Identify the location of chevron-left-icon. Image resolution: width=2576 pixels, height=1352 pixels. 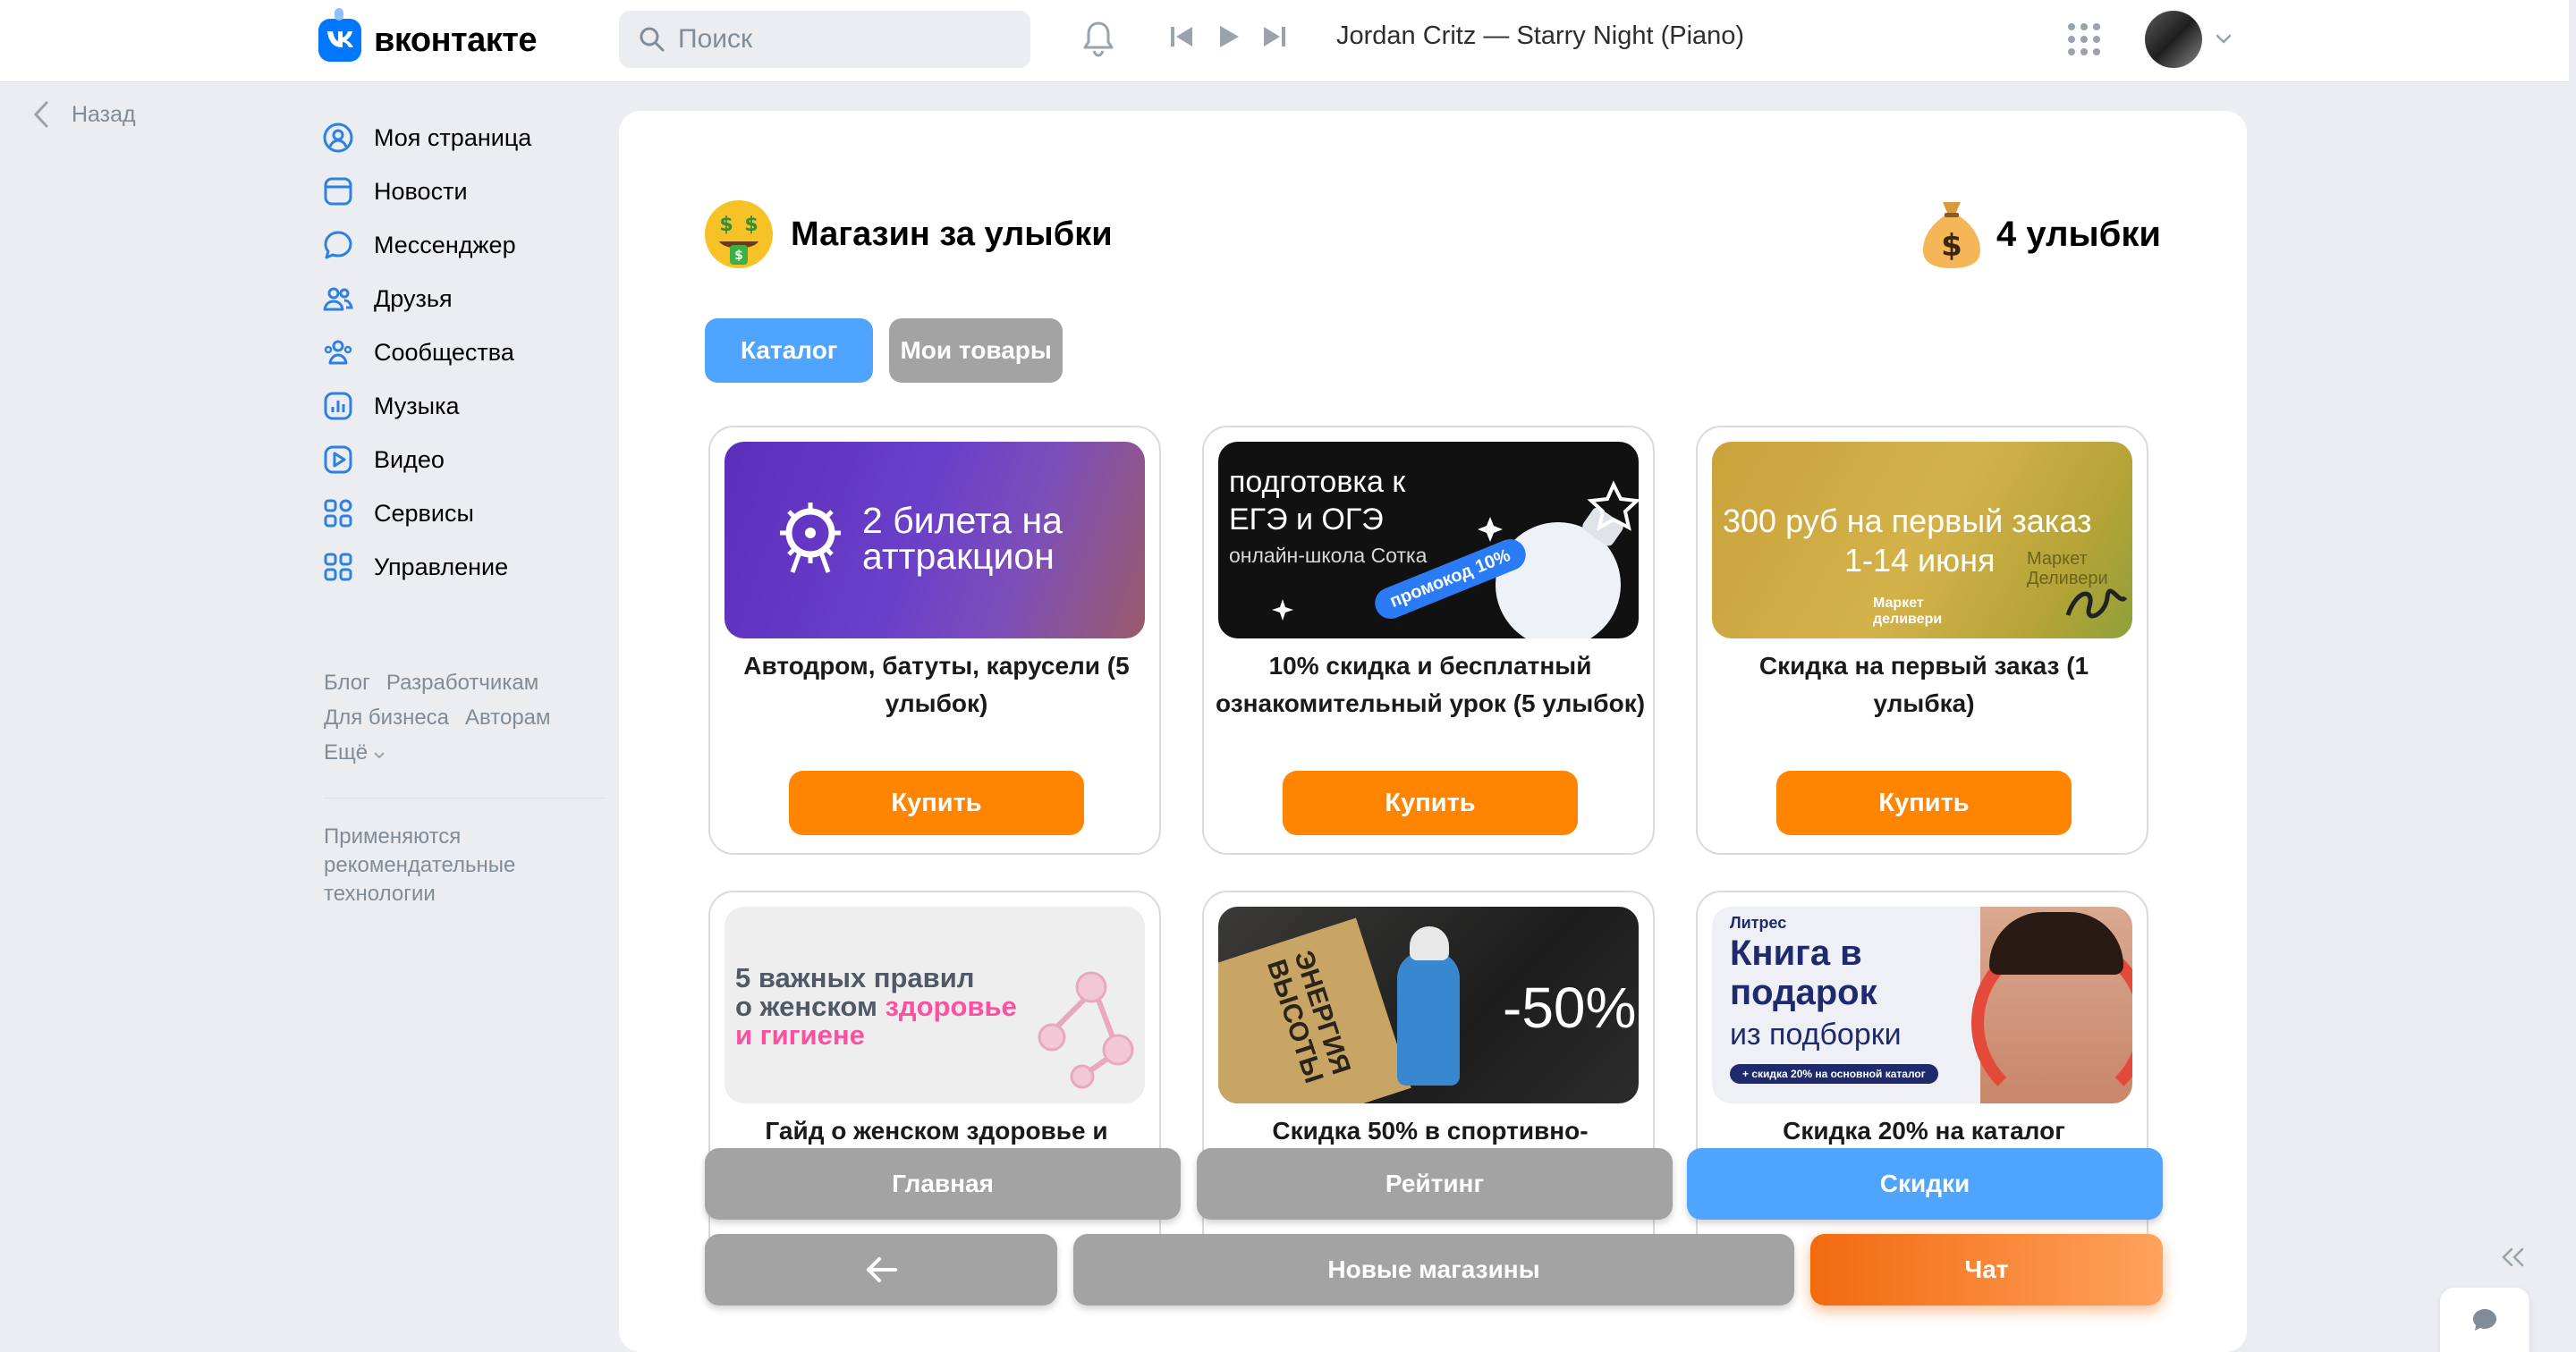
(40, 114).